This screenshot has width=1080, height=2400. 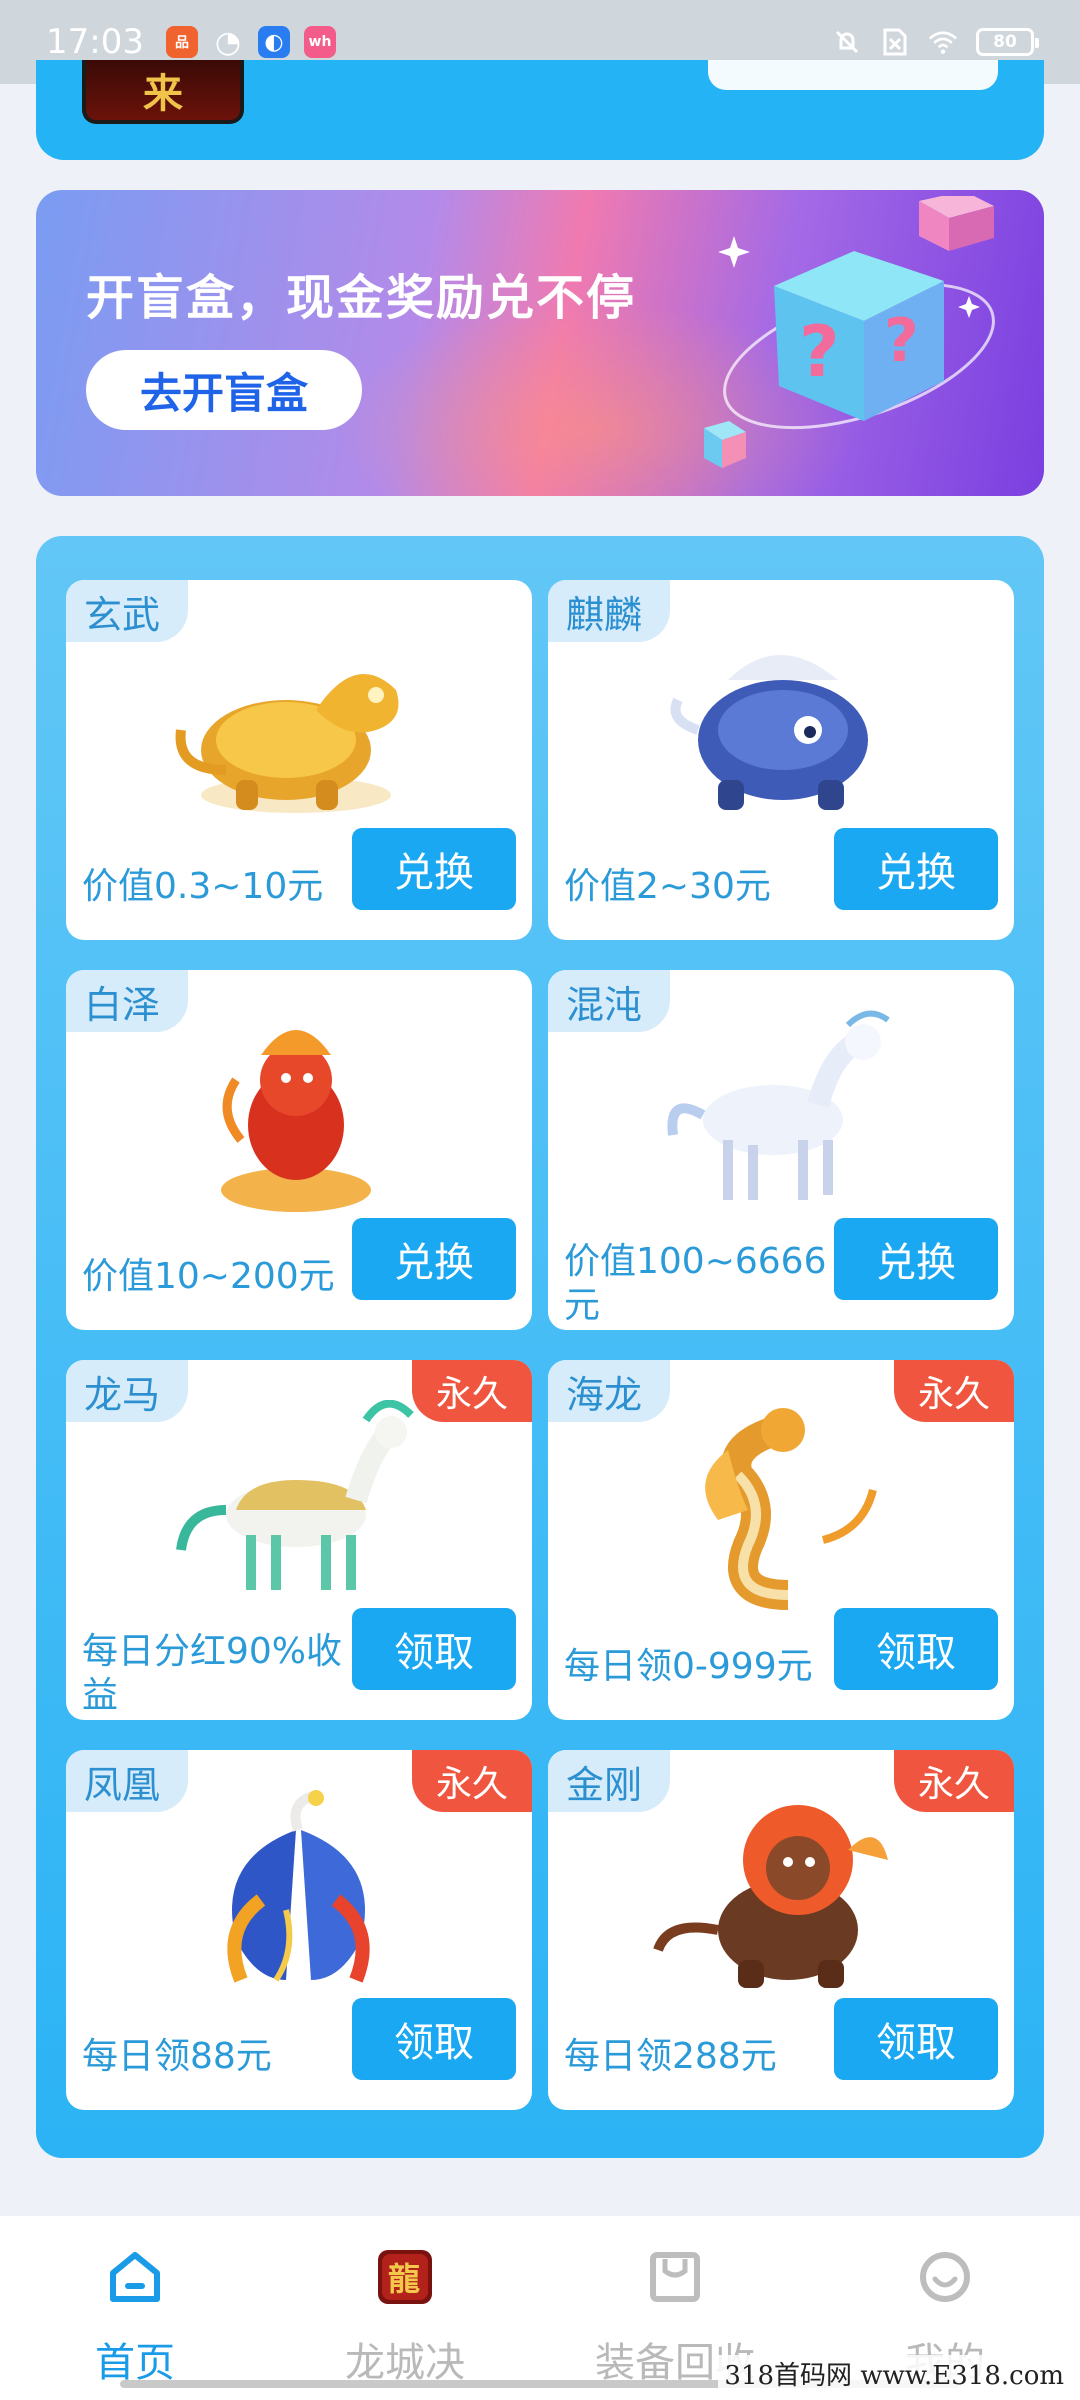 I want to click on pet-card: 金刚 永久 每日领288元 领取, so click(x=781, y=1930).